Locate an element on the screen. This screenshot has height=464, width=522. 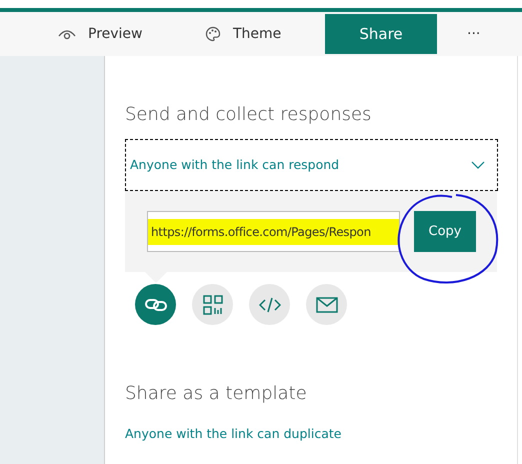
link-field: https://forms.office.com/Pages/Respon is located at coordinates (273, 231).